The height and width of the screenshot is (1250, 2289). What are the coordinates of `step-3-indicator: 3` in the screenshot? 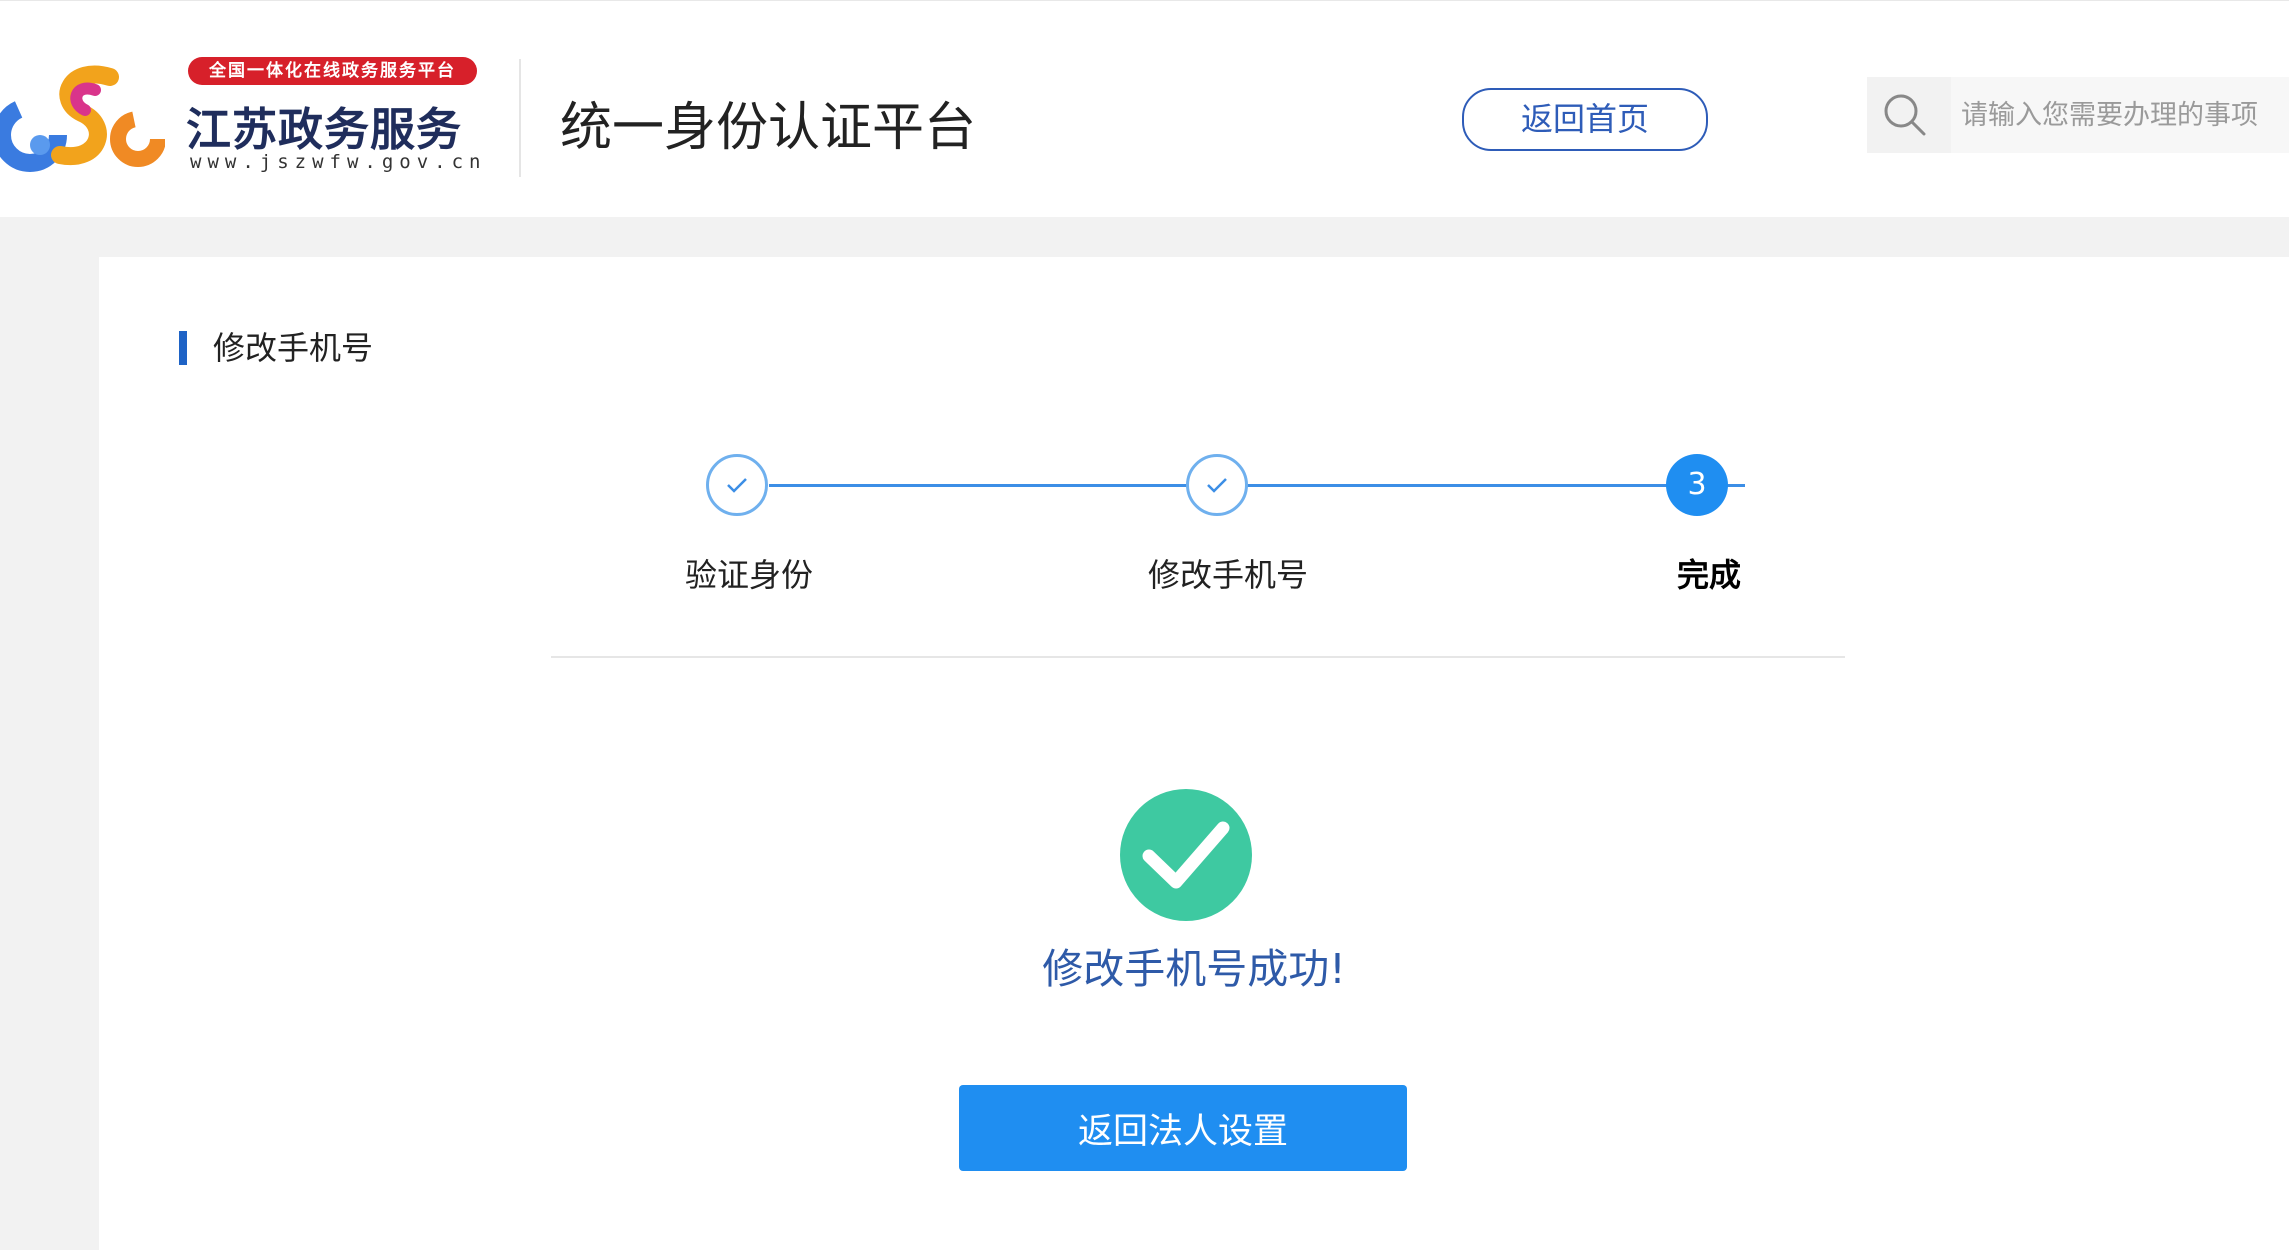 It's located at (1697, 485).